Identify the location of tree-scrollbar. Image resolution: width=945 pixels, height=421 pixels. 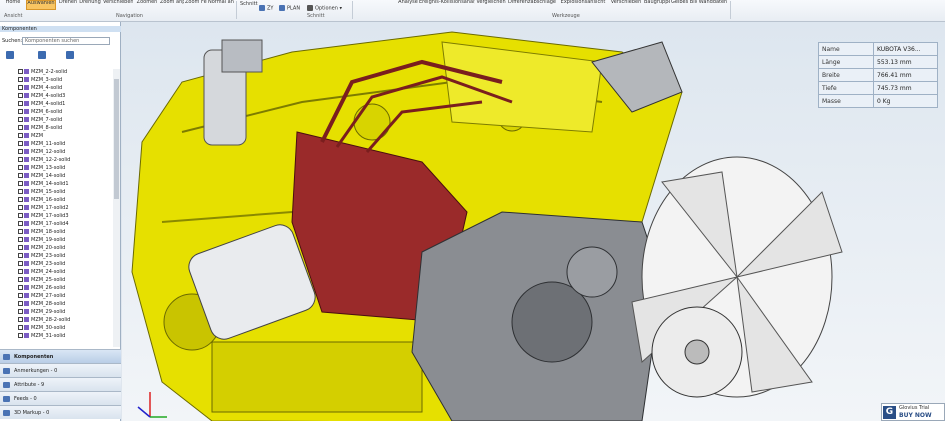
(116, 208).